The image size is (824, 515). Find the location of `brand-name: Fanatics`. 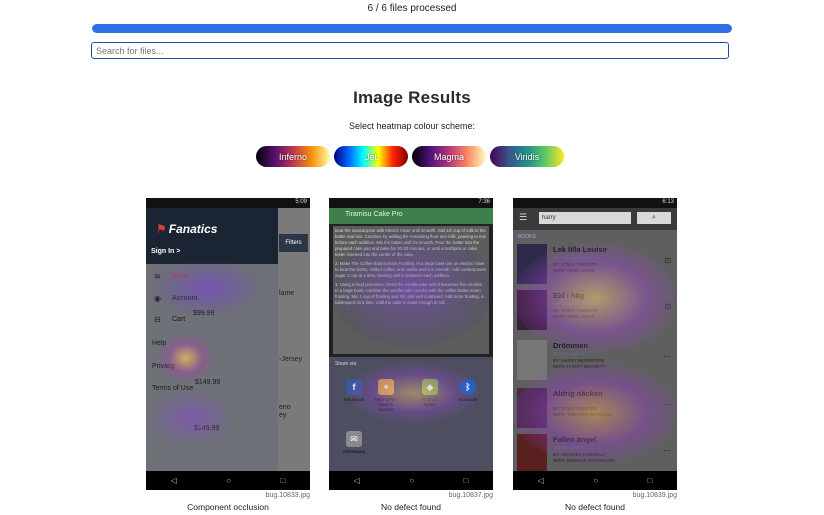

brand-name: Fanatics is located at coordinates (193, 229).